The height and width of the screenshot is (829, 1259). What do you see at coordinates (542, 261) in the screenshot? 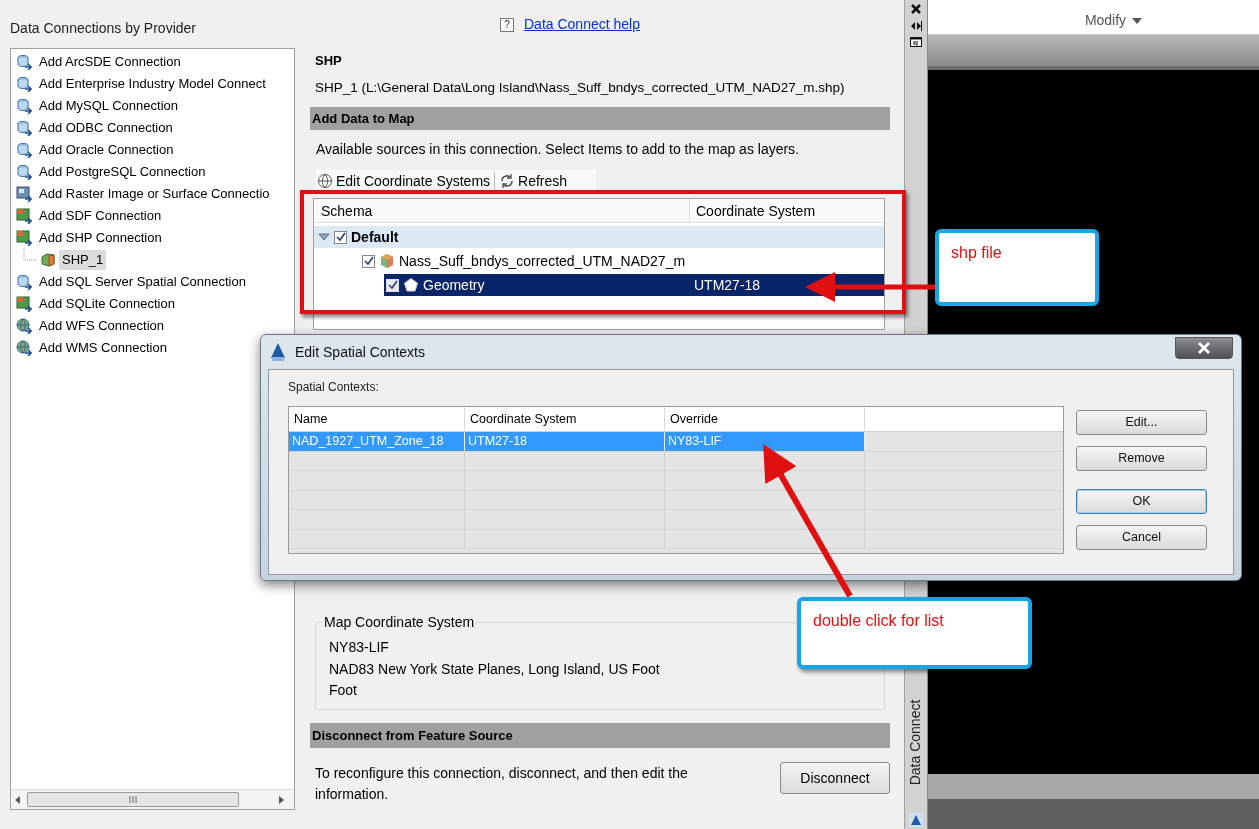
I see `tree-item-label: Nass_Suff_bndys_corrected_UTM_NAD27_m` at bounding box center [542, 261].